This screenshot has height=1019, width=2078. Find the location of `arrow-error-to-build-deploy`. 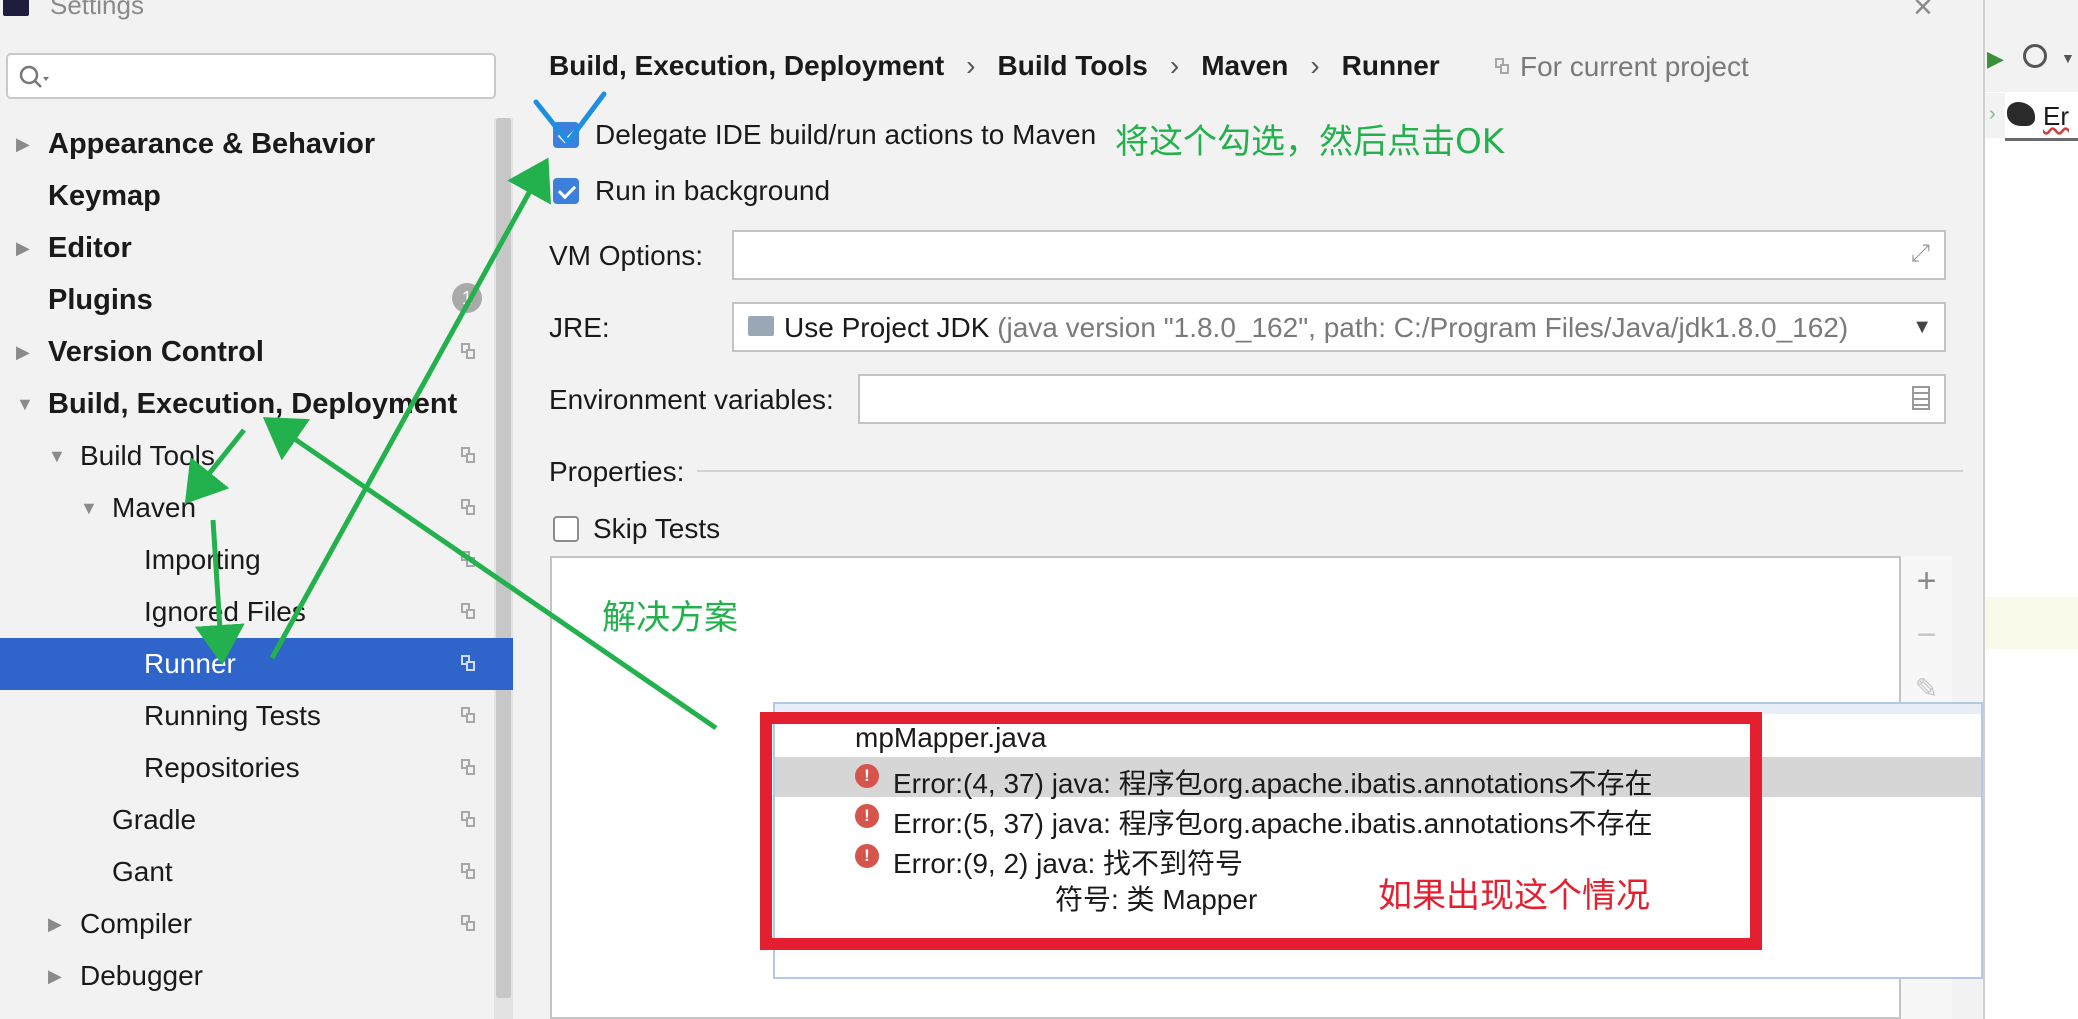

arrow-error-to-build-deploy is located at coordinates (490, 574).